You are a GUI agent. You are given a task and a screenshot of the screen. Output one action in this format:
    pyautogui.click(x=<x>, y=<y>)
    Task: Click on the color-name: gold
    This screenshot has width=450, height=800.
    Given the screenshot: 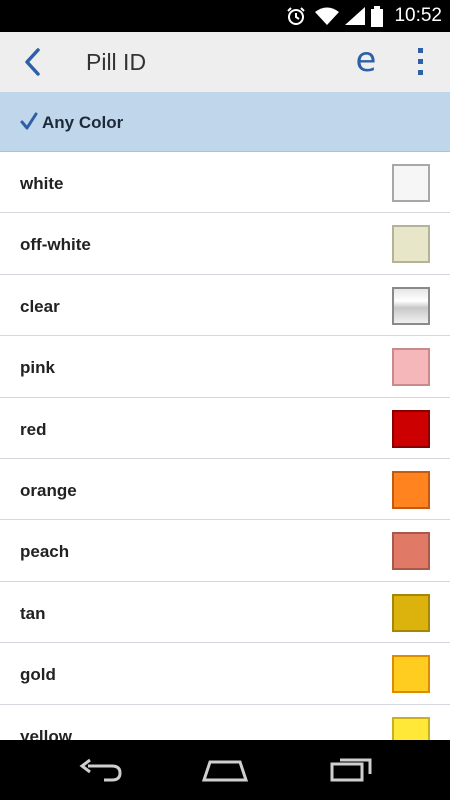 What is the action you would take?
    pyautogui.click(x=38, y=675)
    